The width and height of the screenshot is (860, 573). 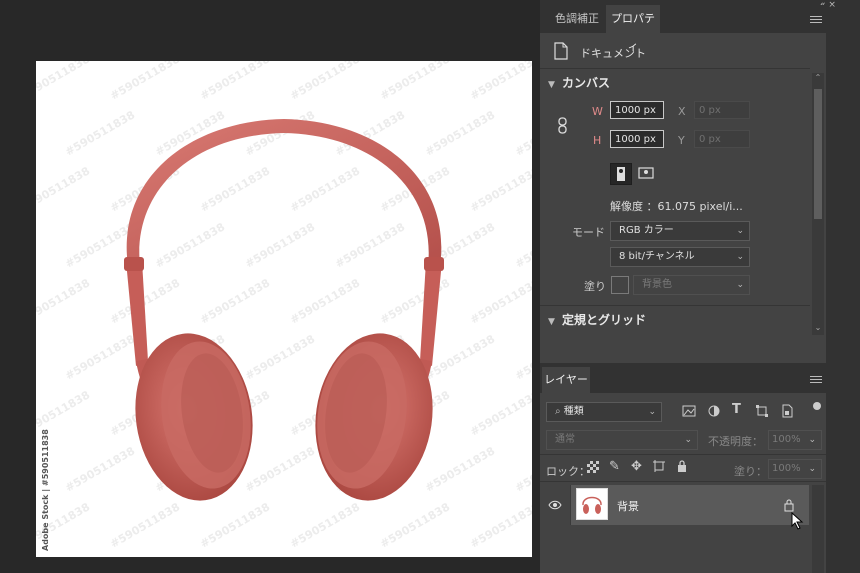 I want to click on rulers-grid-section-header: ▼ 定規とグリッド, so click(x=675, y=320).